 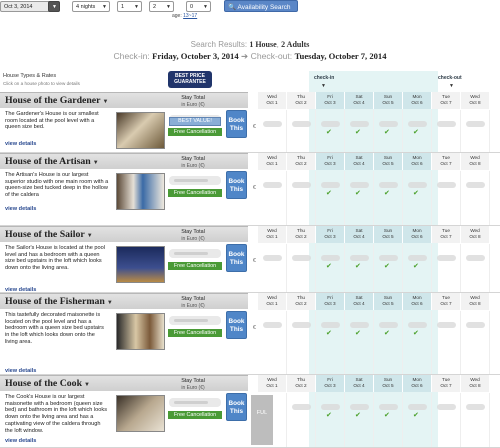 What do you see at coordinates (161, 6) in the screenshot?
I see `adults-select: 2 ▼` at bounding box center [161, 6].